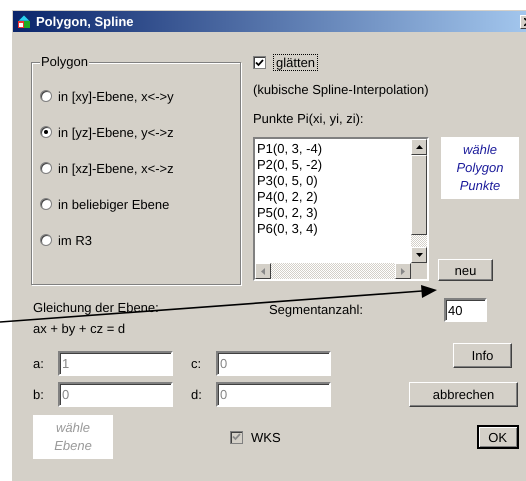  What do you see at coordinates (114, 204) in the screenshot?
I see `radio-label: in beliebiger Ebene` at bounding box center [114, 204].